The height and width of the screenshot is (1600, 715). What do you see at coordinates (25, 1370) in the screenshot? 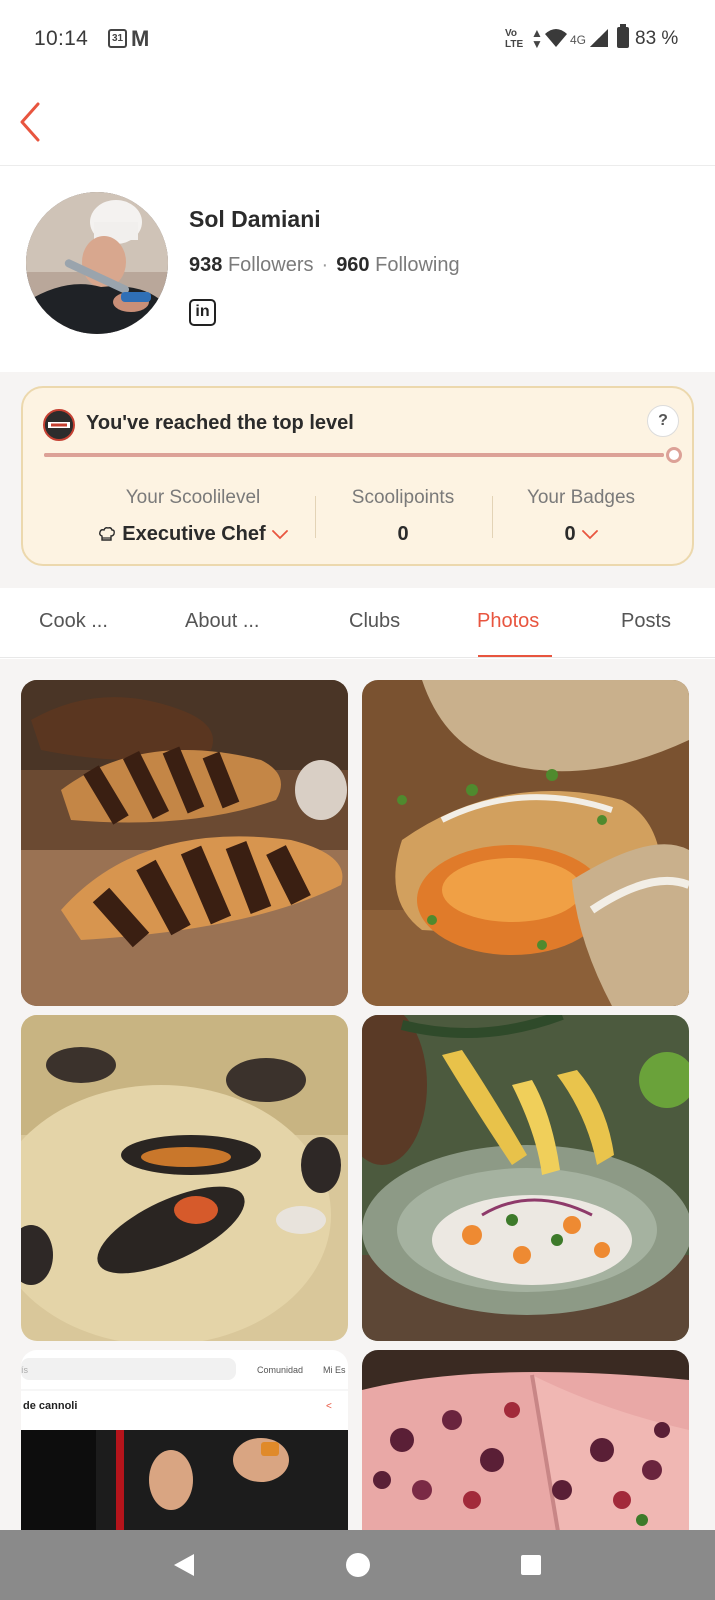
I see `svg-text: ís` at bounding box center [25, 1370].